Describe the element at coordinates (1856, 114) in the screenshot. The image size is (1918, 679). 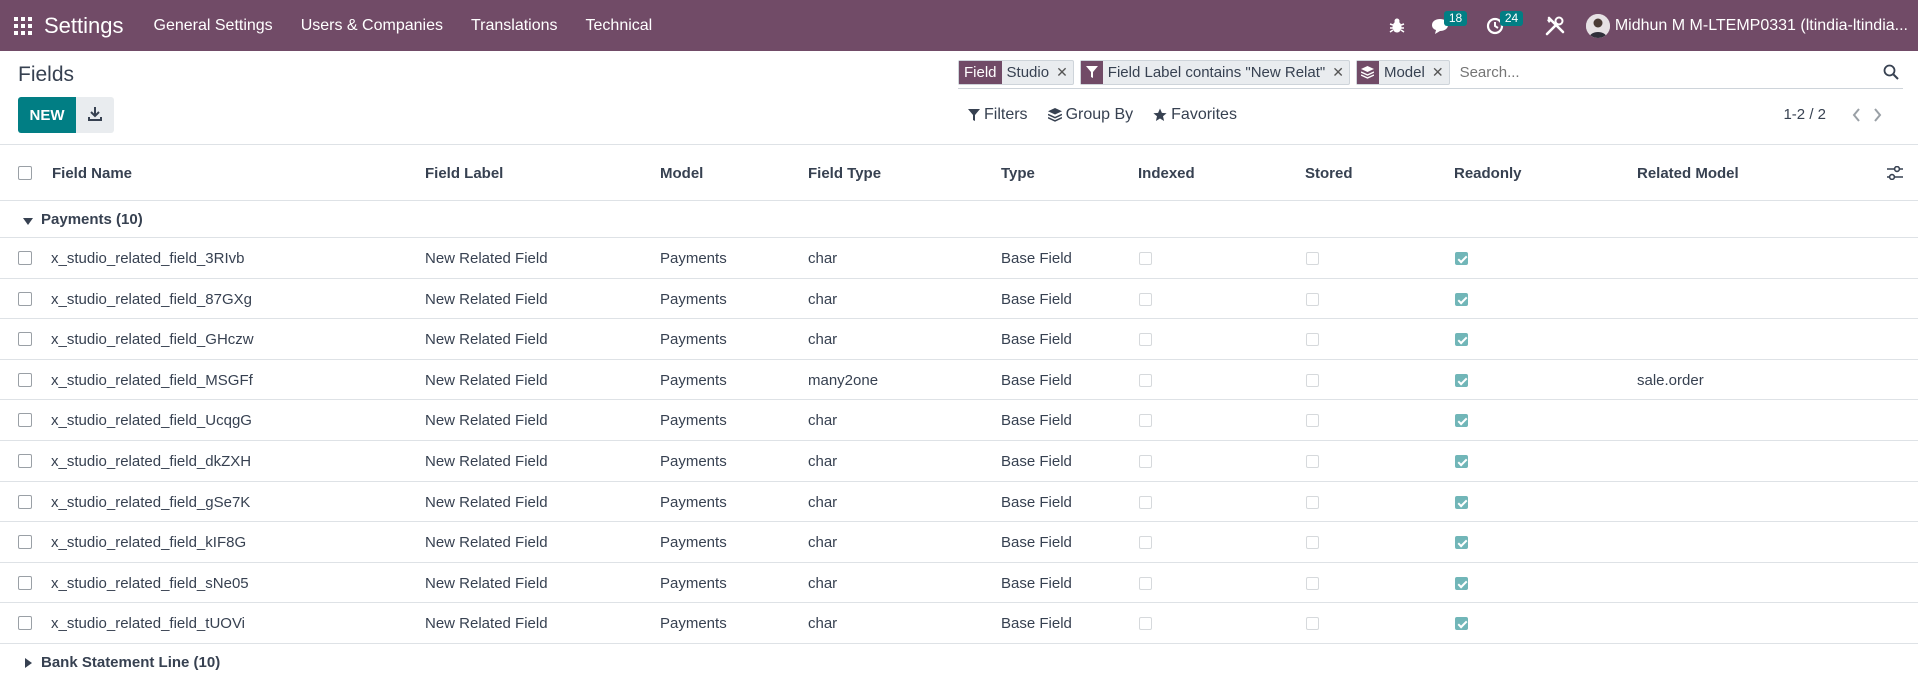
I see `pager-previous-icon` at that location.